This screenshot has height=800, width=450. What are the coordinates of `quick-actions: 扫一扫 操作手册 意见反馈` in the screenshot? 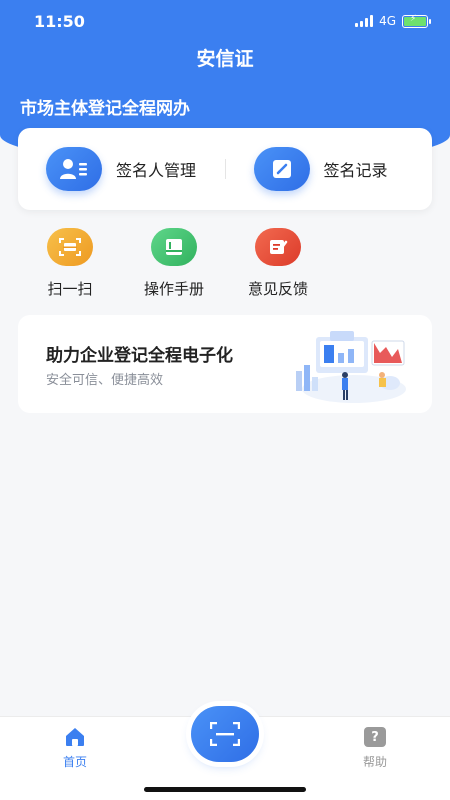 It's located at (174, 263).